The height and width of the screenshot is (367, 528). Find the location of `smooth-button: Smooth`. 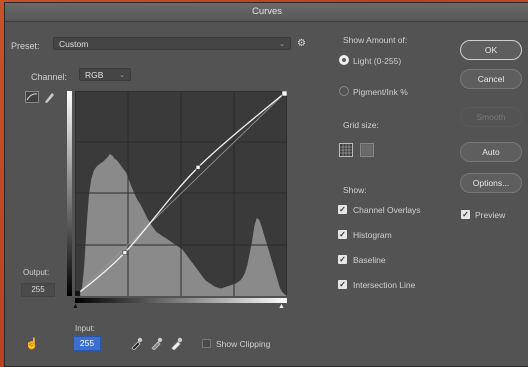

smooth-button: Smooth is located at coordinates (491, 117).